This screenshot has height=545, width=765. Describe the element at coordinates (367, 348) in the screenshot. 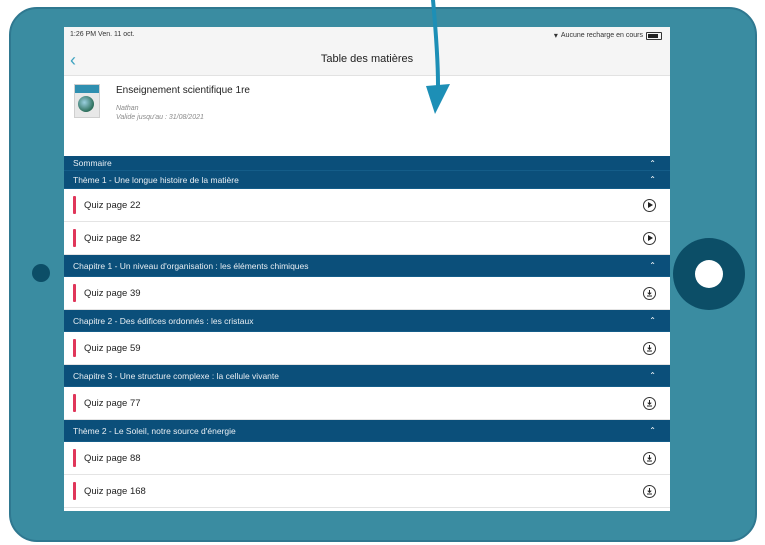

I see `list-item: Quiz page 59` at that location.